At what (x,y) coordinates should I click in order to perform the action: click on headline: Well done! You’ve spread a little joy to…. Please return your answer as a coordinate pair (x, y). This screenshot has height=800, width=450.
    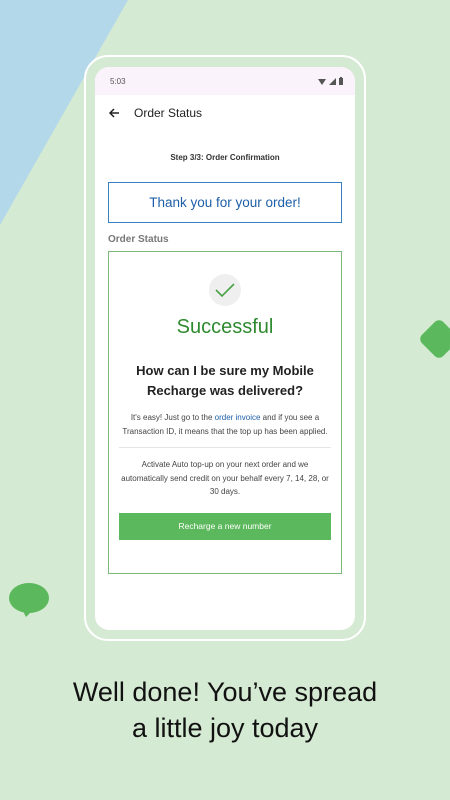
    Looking at the image, I should click on (225, 710).